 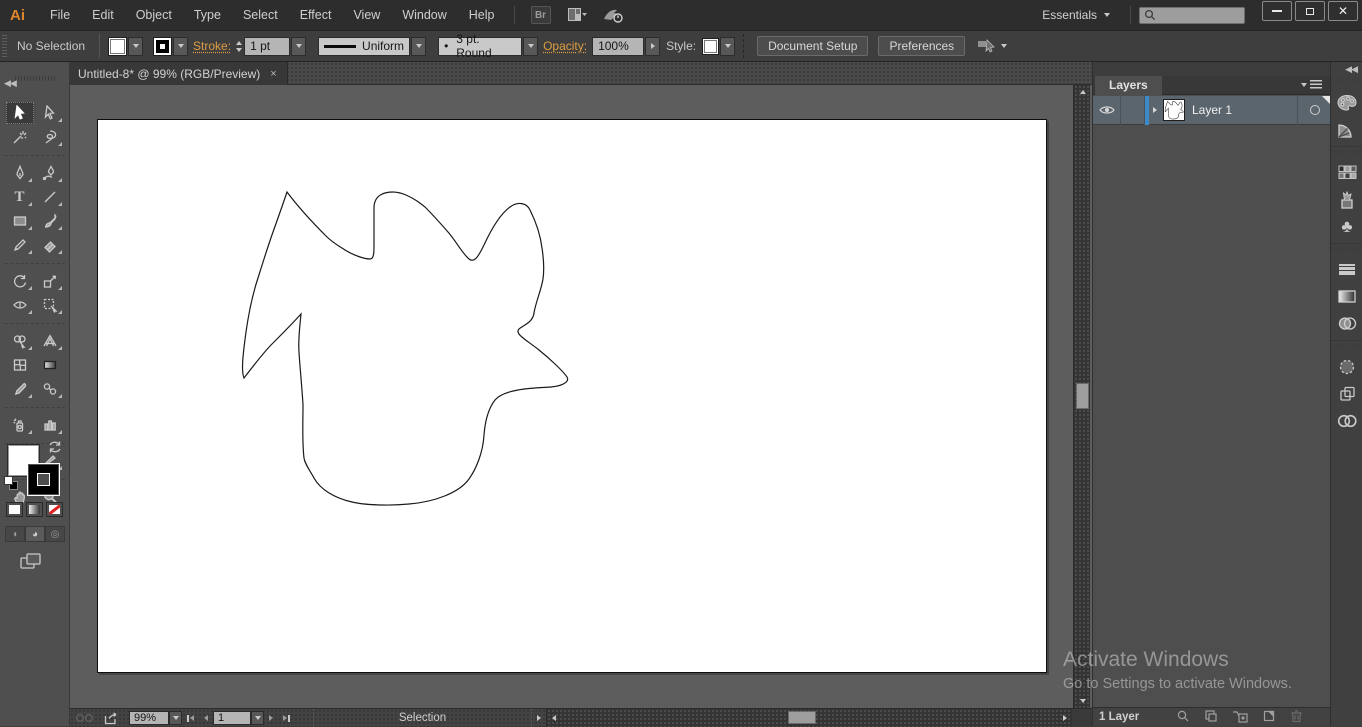 I want to click on locate-object-icon, so click(x=1183, y=717).